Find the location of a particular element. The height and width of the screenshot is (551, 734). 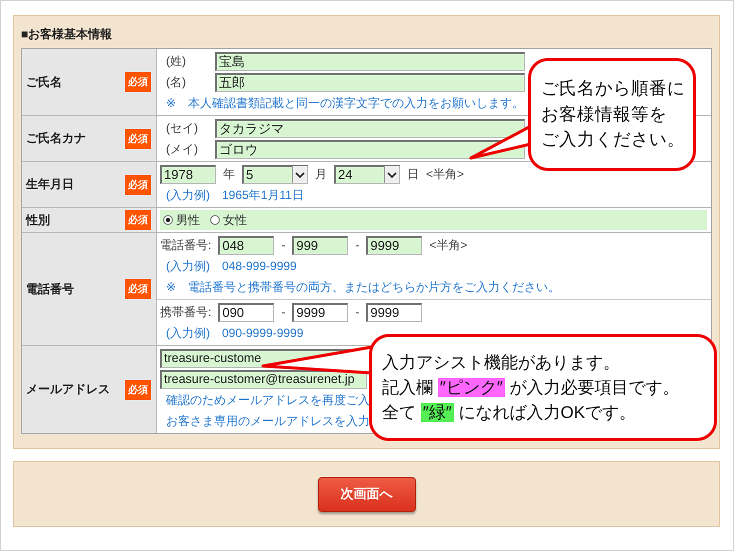

hint-text: ※ 電話番号と携帯番号の両方、またはどちらか片方をご入力ください。 is located at coordinates (362, 287).